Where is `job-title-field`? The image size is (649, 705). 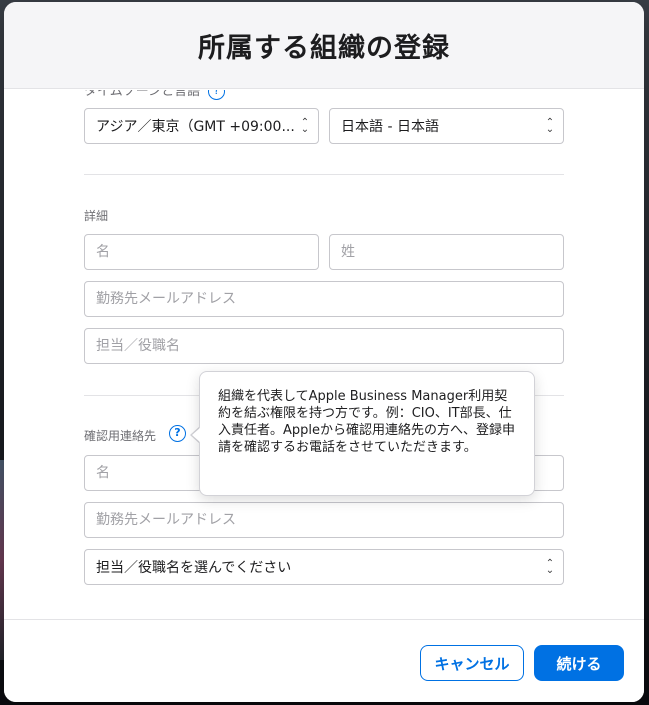 job-title-field is located at coordinates (324, 346).